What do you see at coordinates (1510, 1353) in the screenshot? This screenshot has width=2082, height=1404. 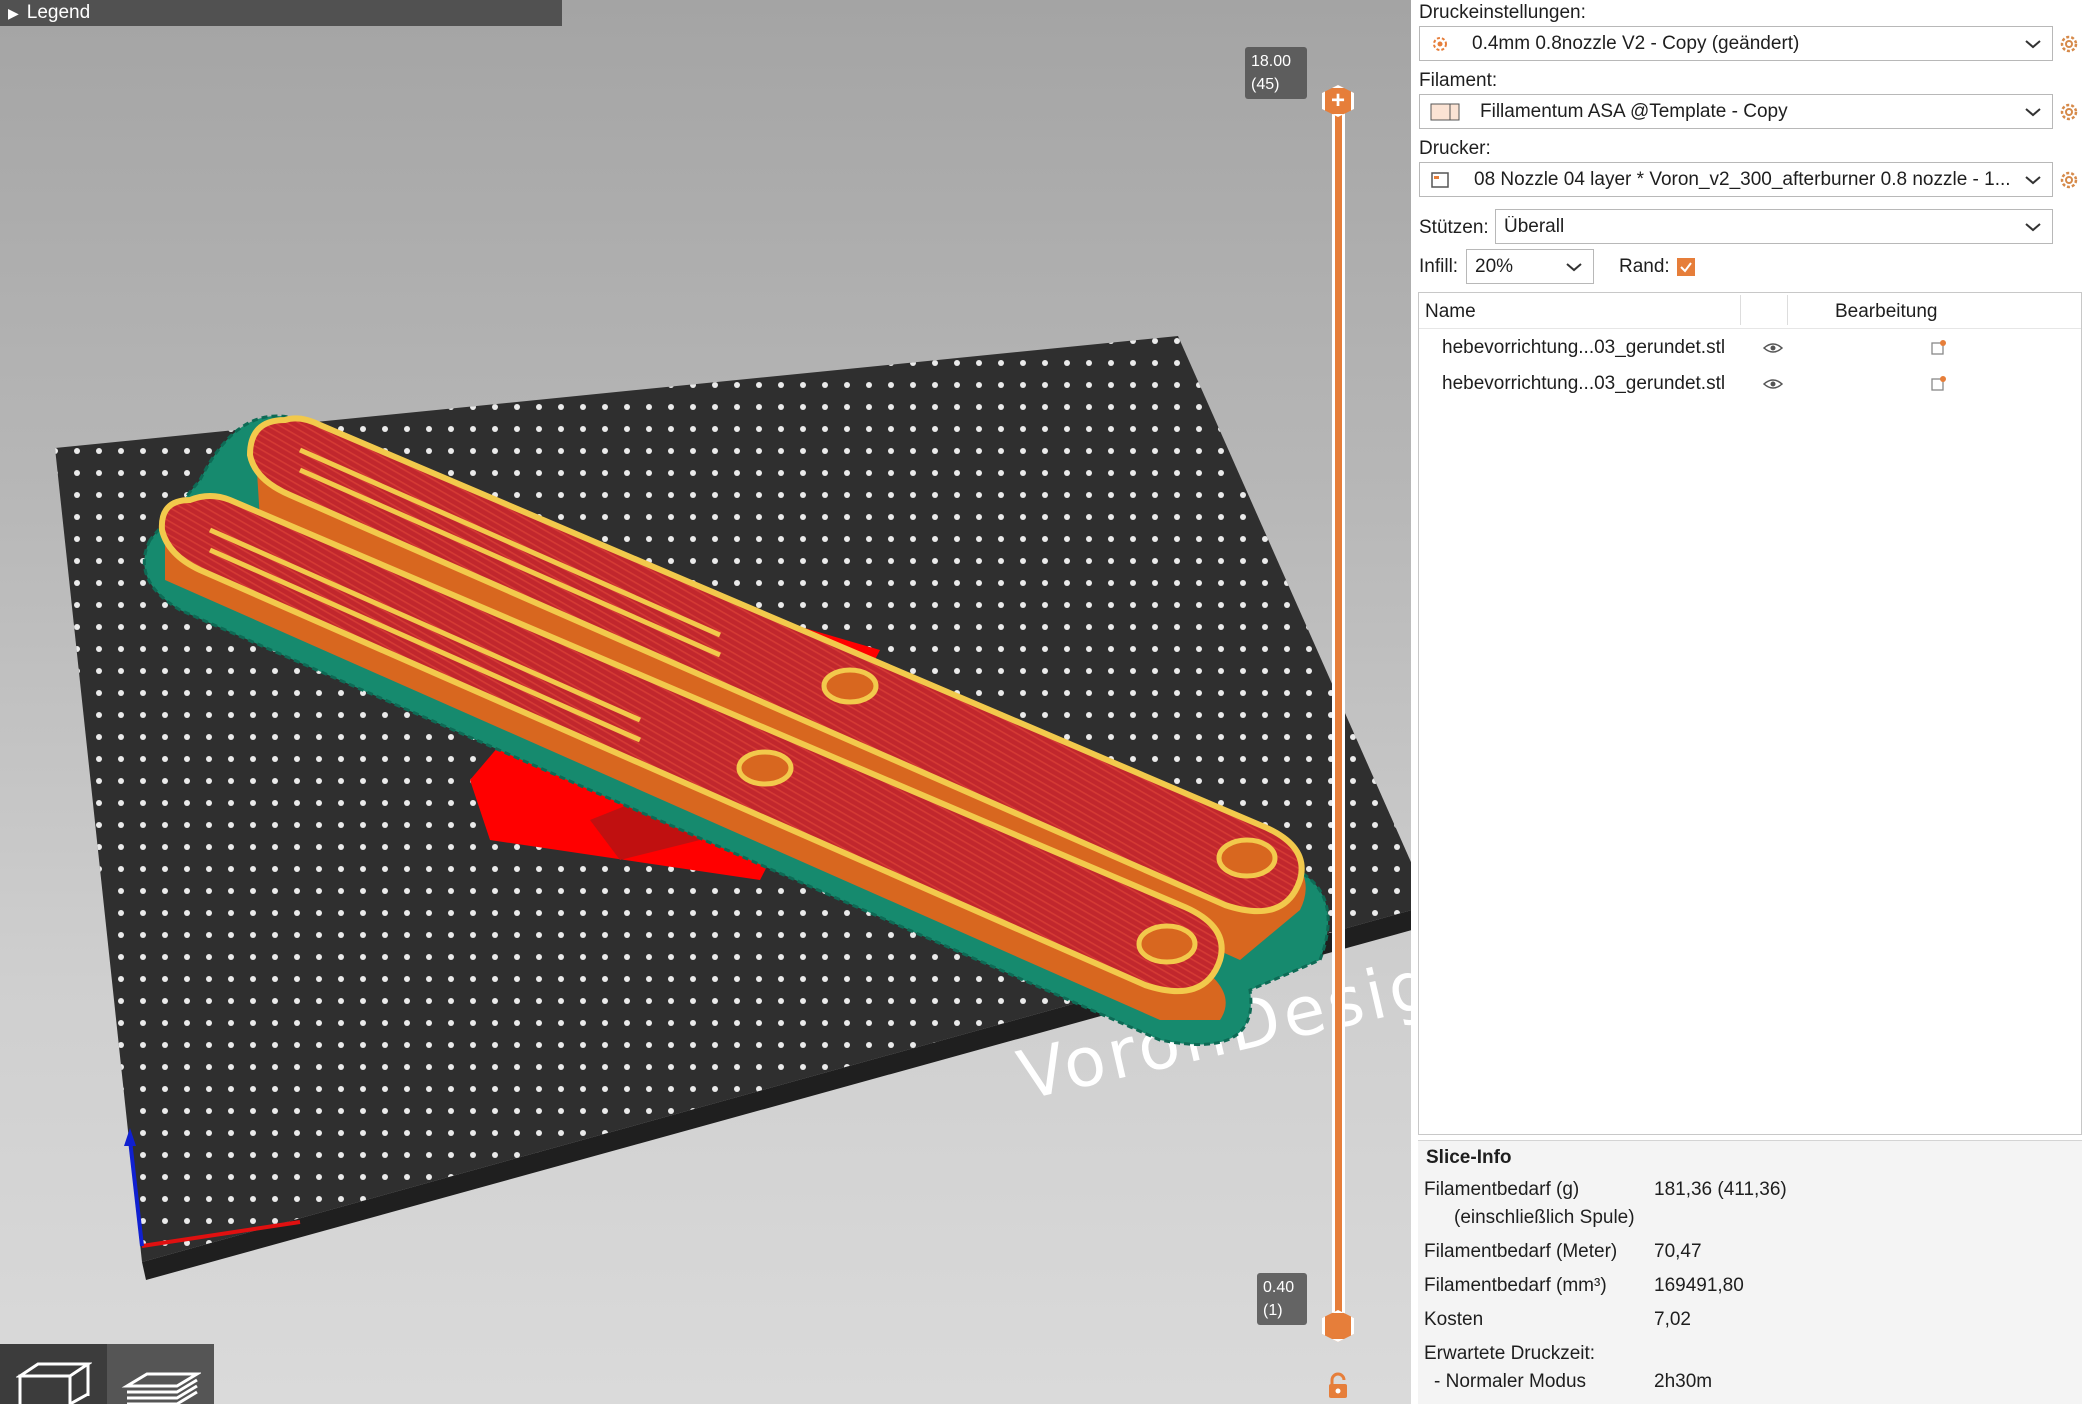 I see `slice-info-key: Erwartete Druckzeit:` at bounding box center [1510, 1353].